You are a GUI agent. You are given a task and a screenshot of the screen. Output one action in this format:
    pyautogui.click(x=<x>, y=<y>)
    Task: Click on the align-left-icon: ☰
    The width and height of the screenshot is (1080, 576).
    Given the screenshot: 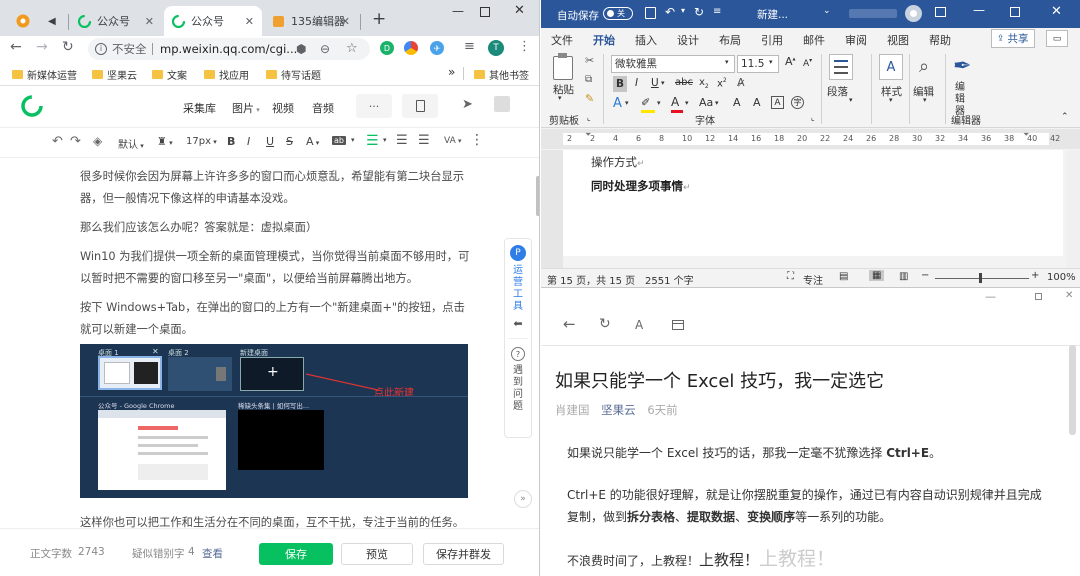 What is the action you would take?
    pyautogui.click(x=372, y=141)
    